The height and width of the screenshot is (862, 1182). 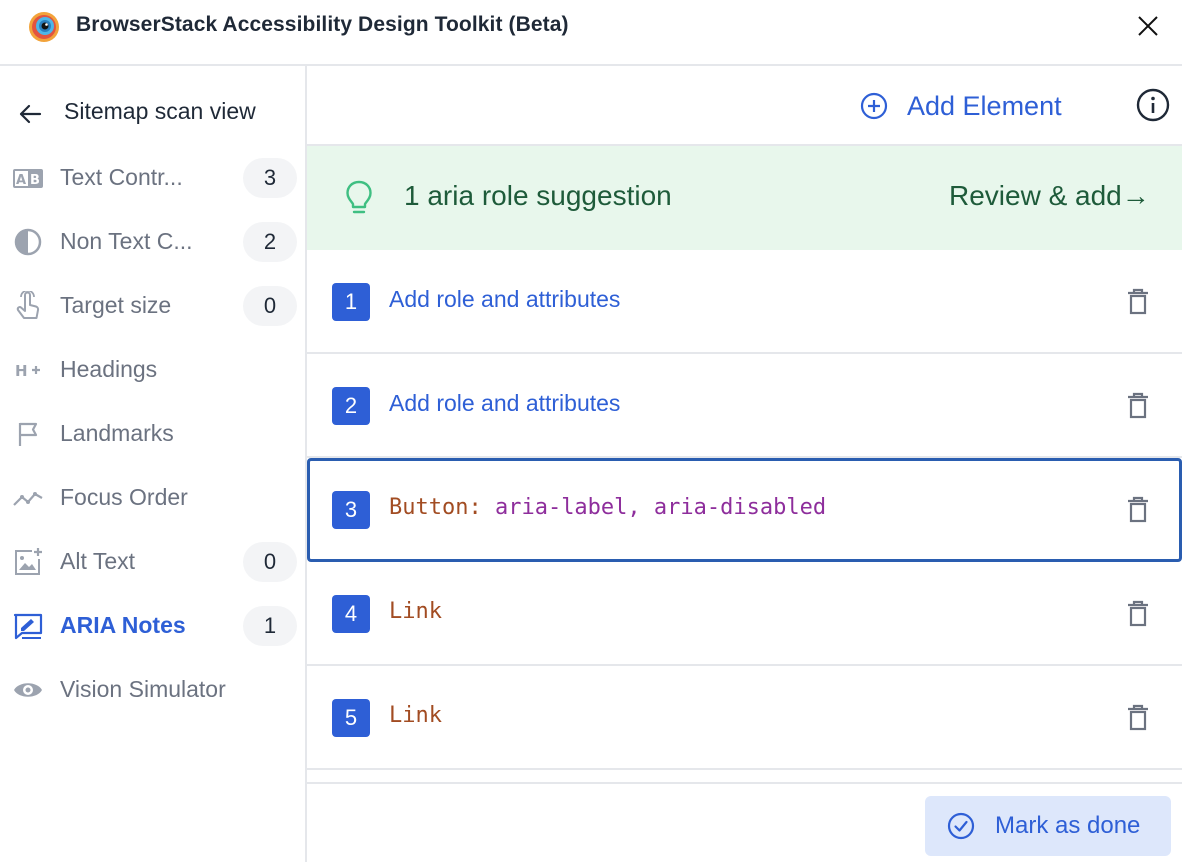 I want to click on aria-note-icon, so click(x=28, y=626).